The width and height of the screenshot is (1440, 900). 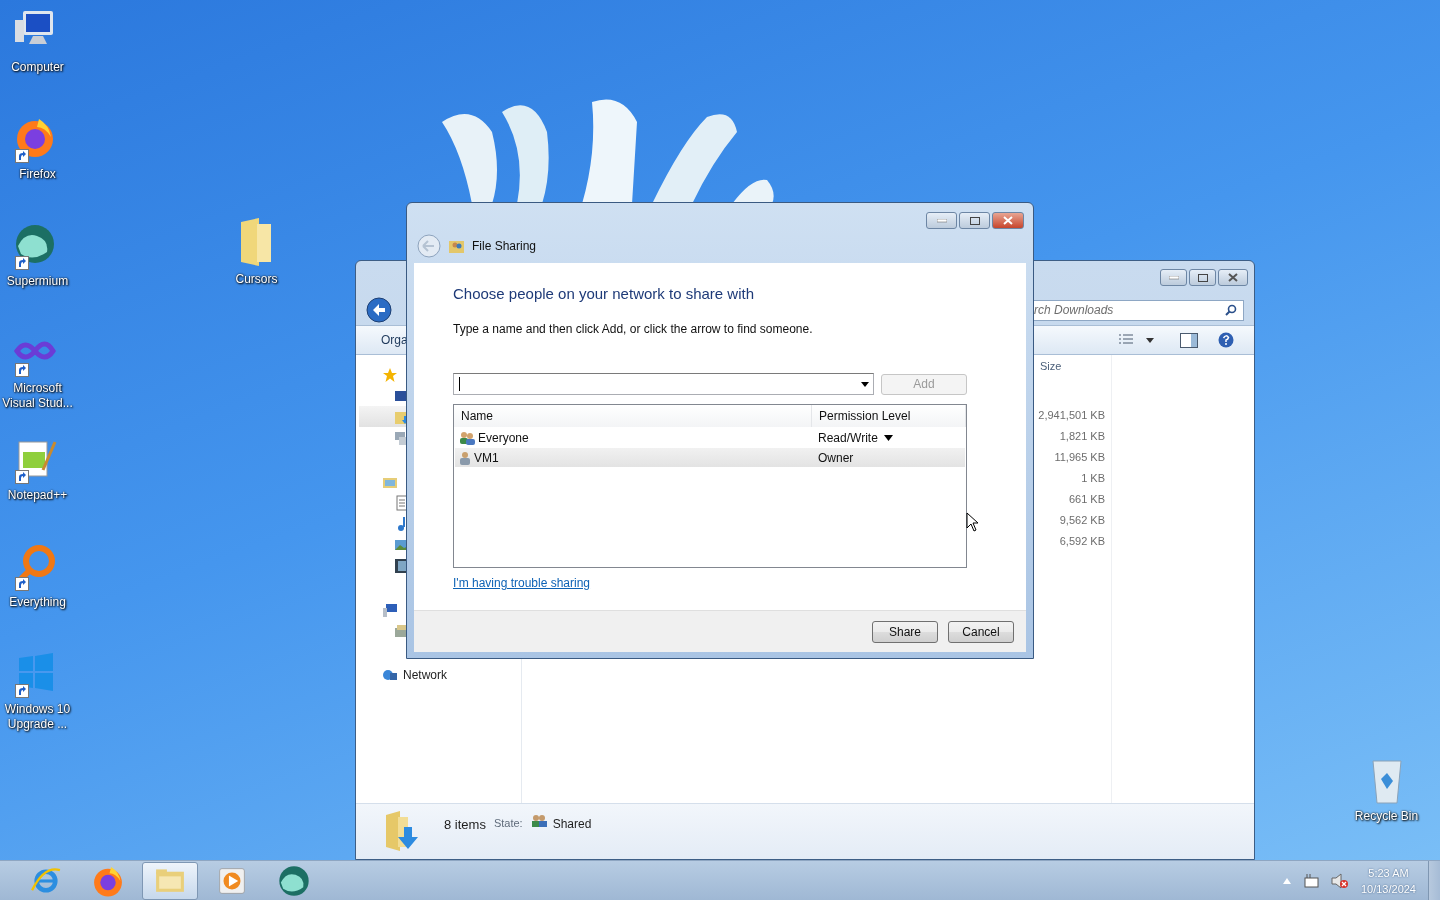 What do you see at coordinates (503, 437) in the screenshot?
I see `user-name: Everyone` at bounding box center [503, 437].